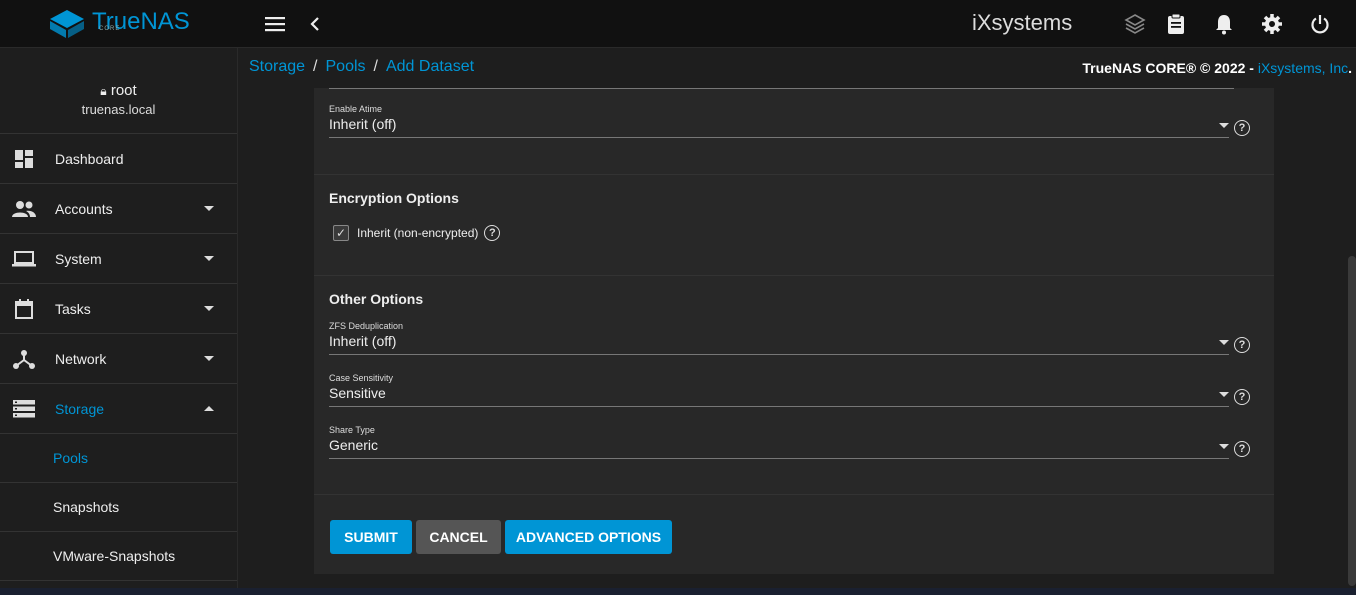 Image resolution: width=1356 pixels, height=595 pixels. Describe the element at coordinates (118, 458) in the screenshot. I see `sidebar-subitem-pools: Pools` at that location.